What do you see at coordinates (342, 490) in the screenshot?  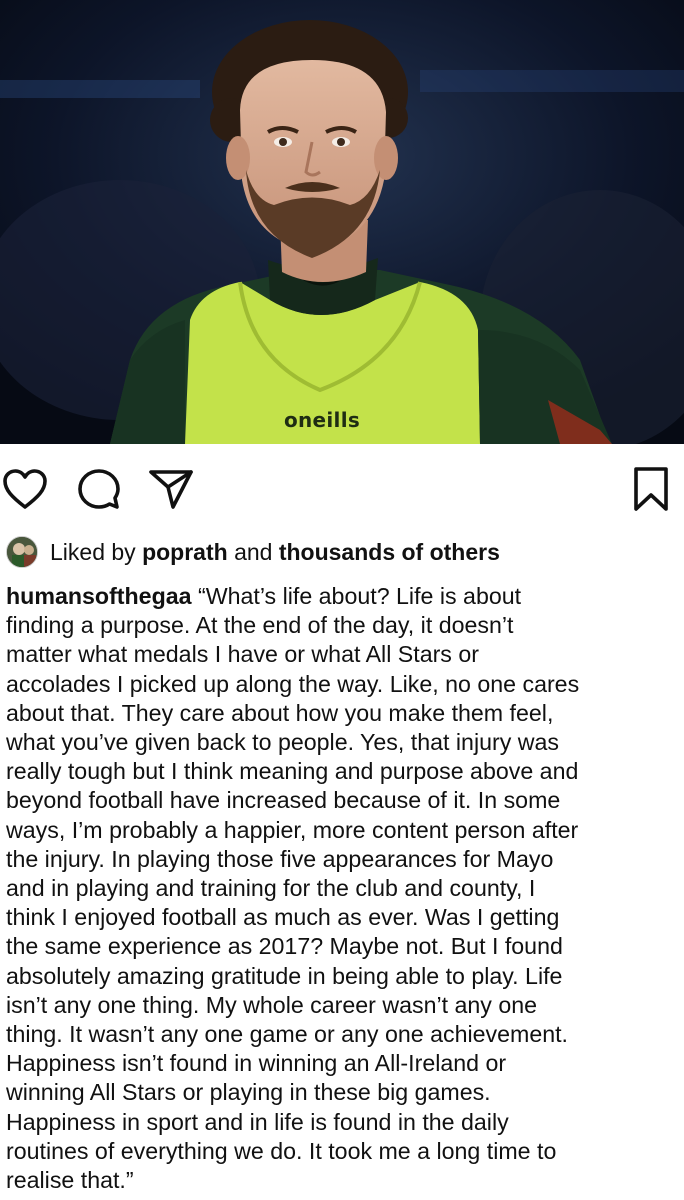 I see `post-action-bar` at bounding box center [342, 490].